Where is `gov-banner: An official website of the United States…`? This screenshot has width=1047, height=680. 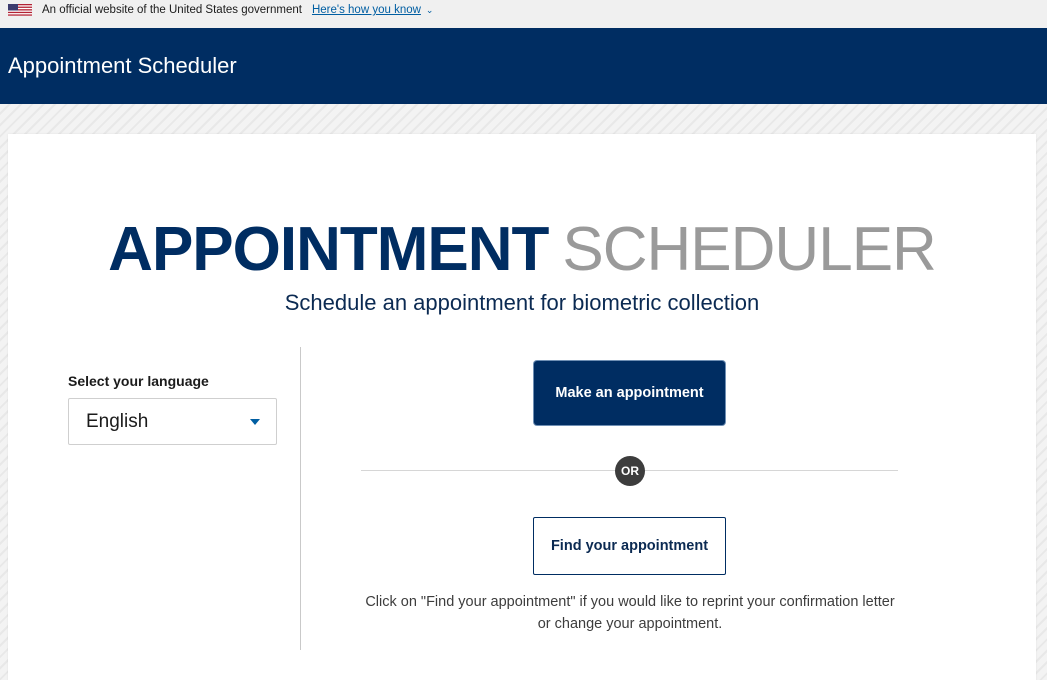
gov-banner: An official website of the United States… is located at coordinates (523, 10).